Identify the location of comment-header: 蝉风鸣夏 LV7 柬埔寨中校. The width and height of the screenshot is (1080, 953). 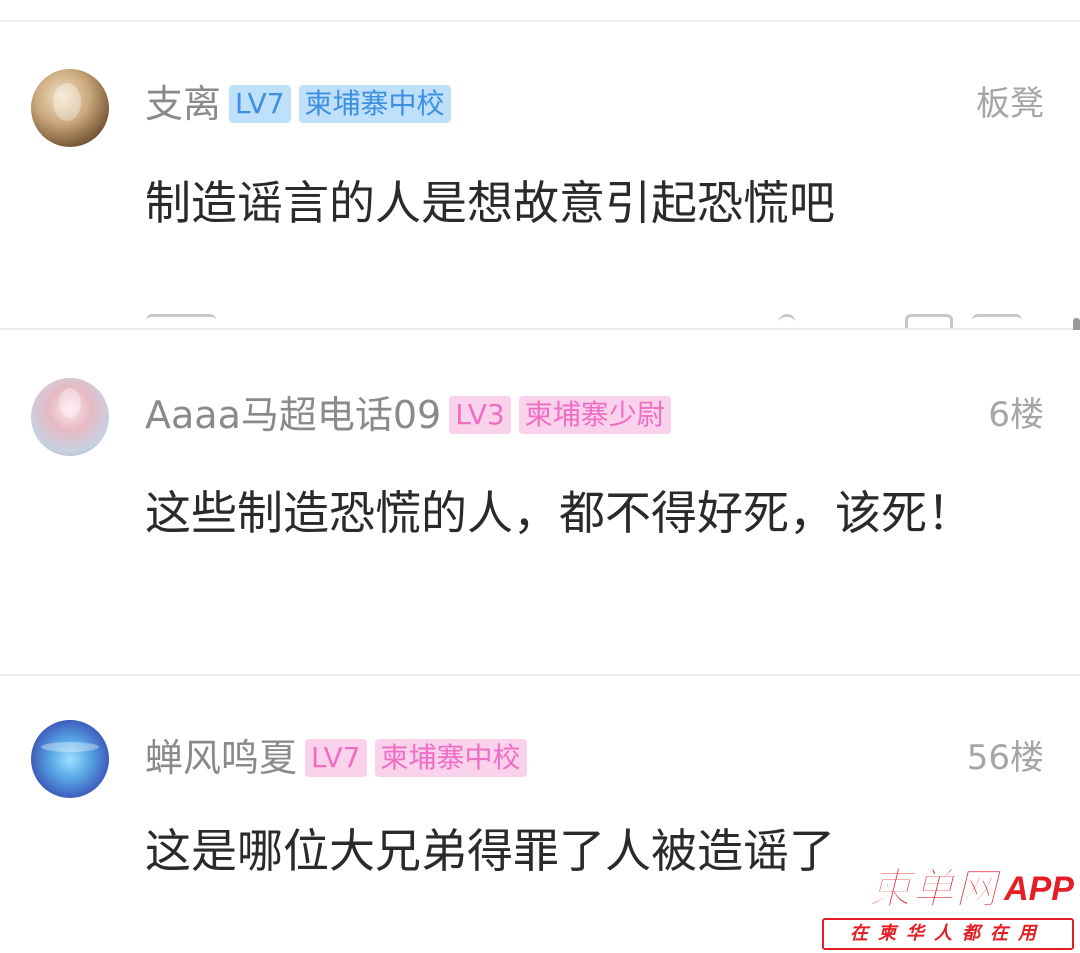
(336, 758).